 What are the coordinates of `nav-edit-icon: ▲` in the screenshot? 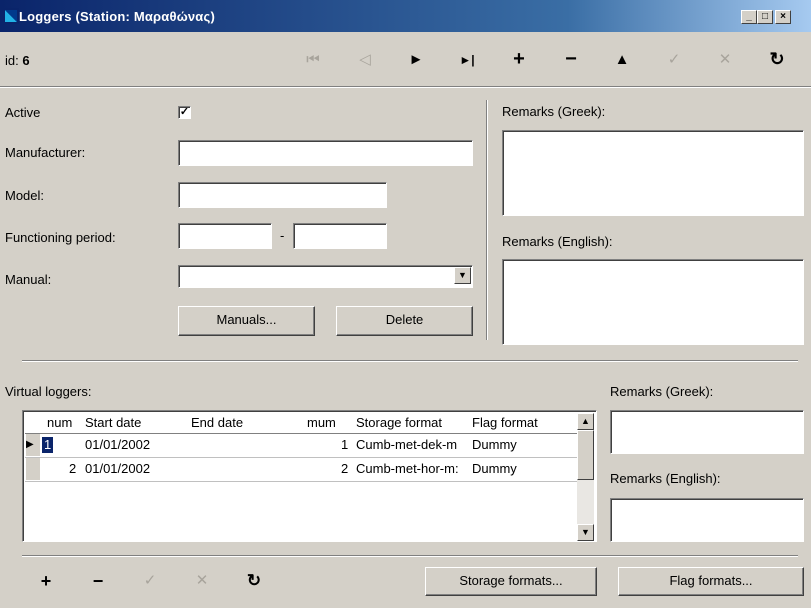 It's located at (622, 60).